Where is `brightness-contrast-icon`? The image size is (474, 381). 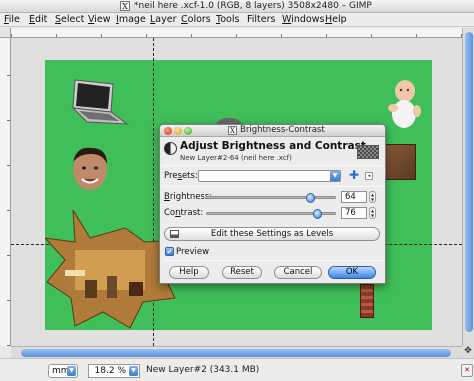
brightness-contrast-icon is located at coordinates (170, 148).